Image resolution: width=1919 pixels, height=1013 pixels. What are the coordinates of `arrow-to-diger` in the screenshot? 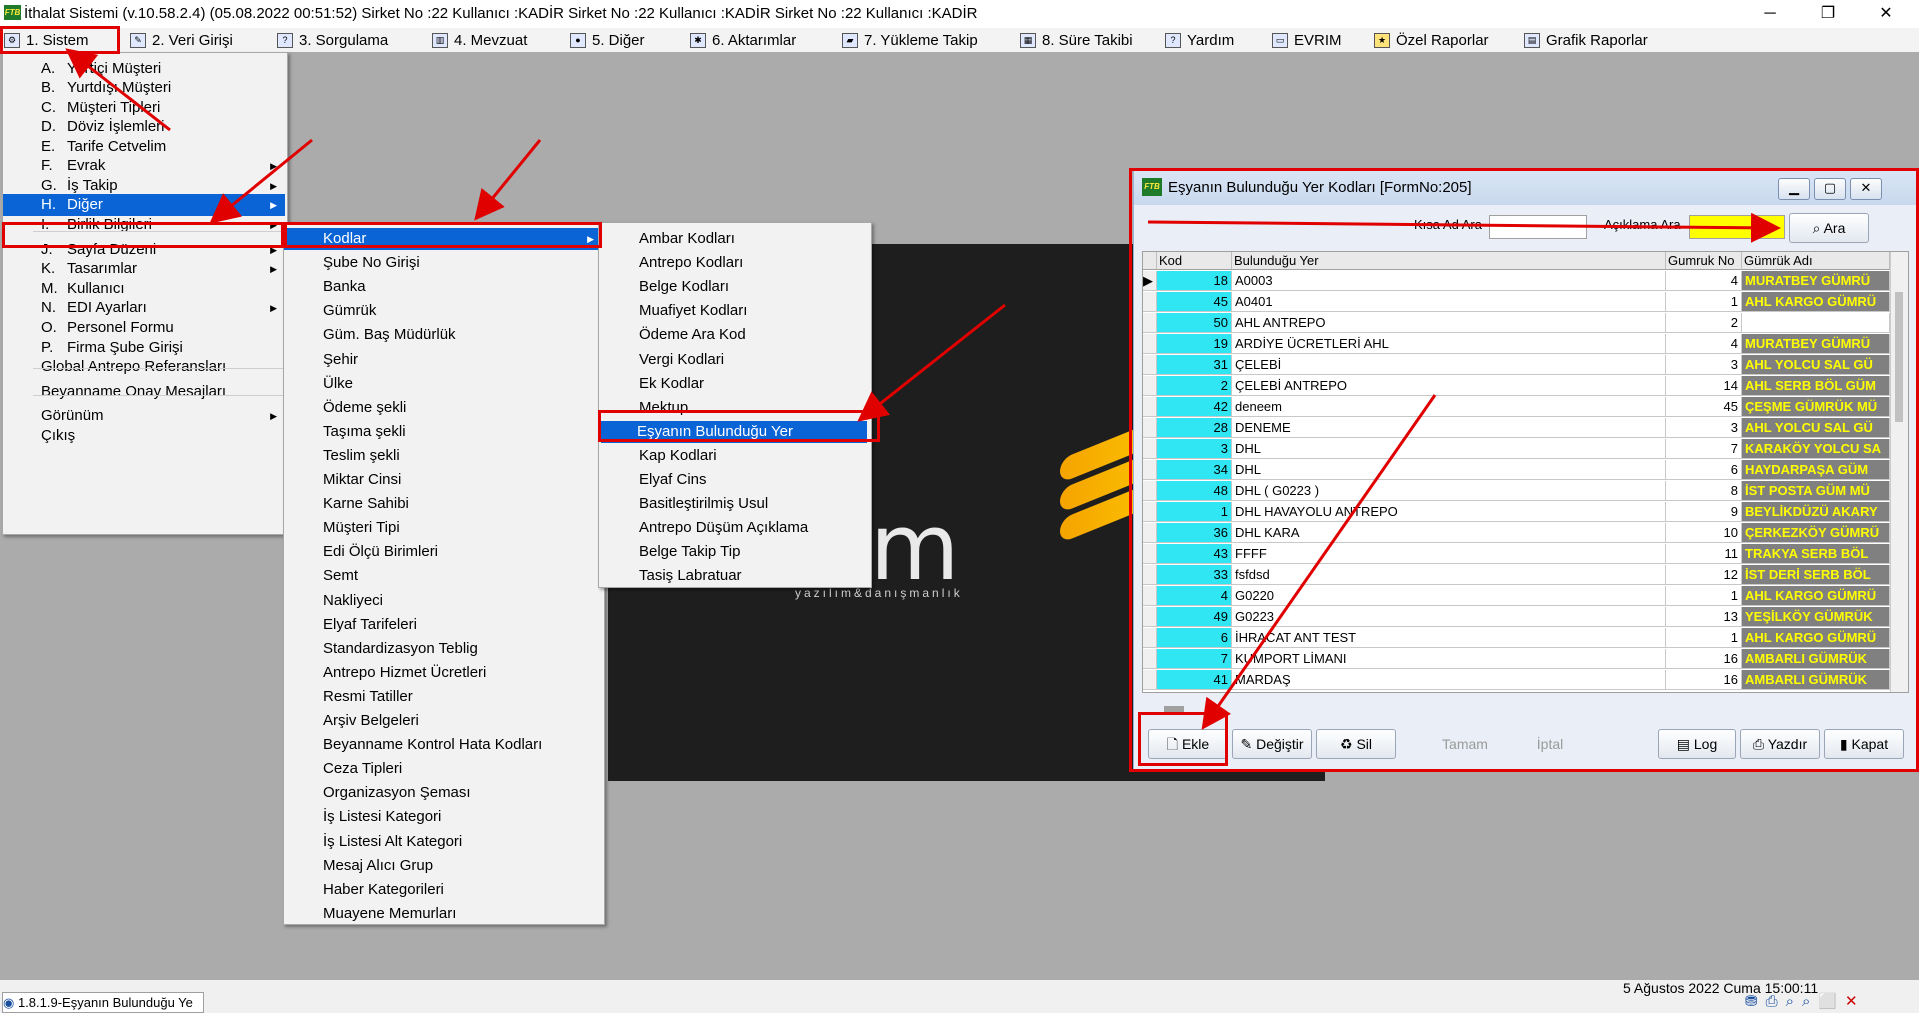 It's located at (261, 181).